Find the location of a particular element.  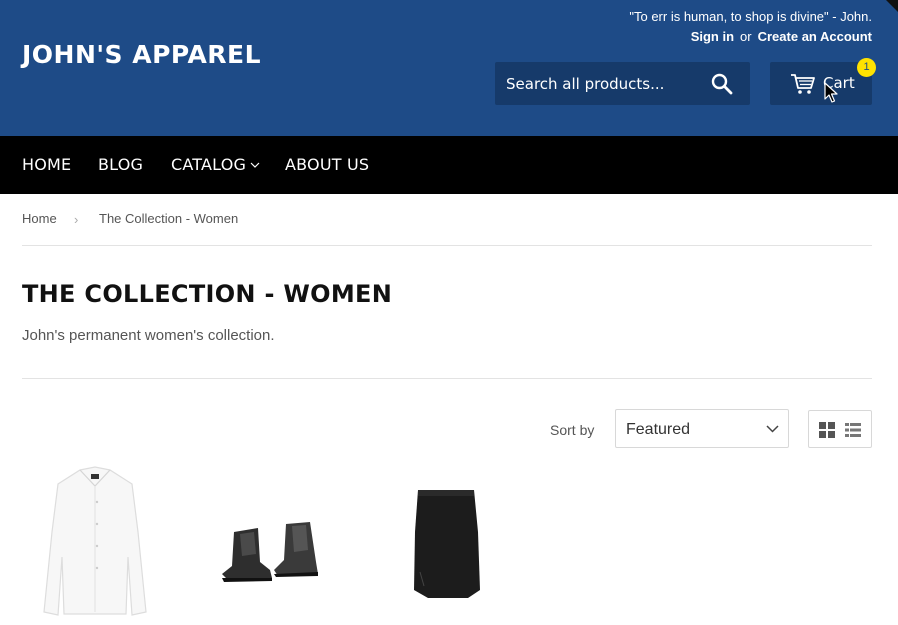

white-shirt-image is located at coordinates (95, 541).